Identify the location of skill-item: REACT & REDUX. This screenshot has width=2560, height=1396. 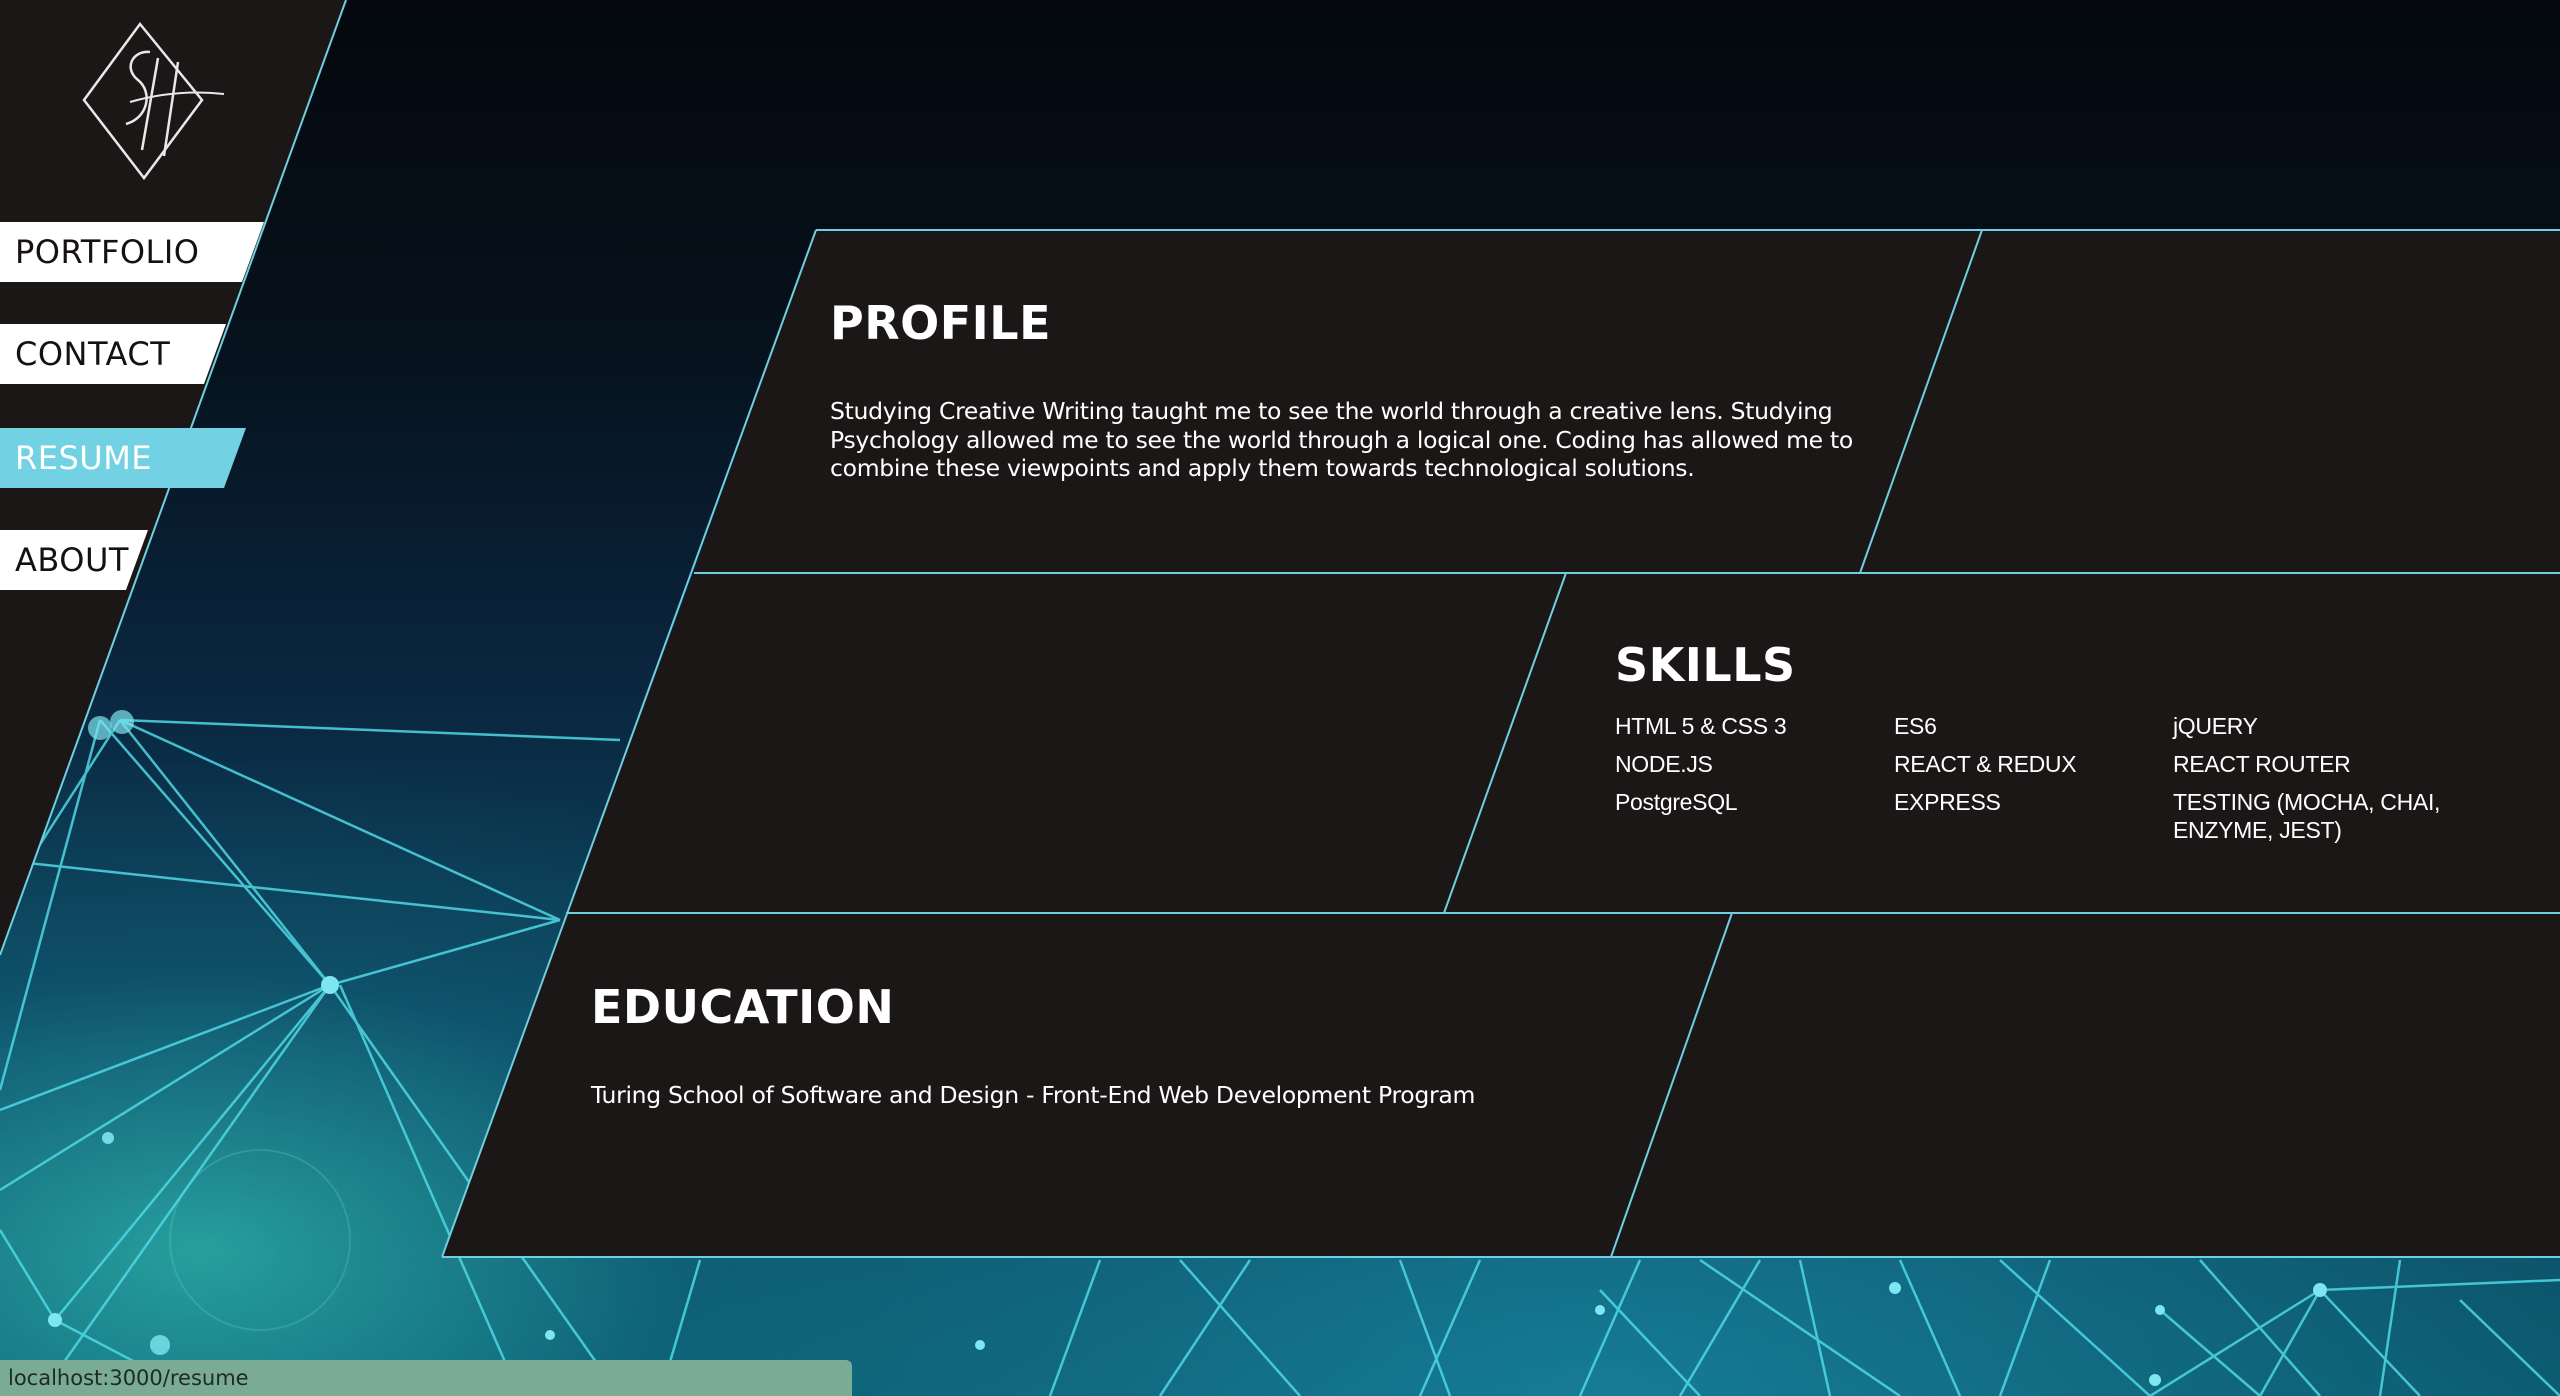
(1985, 764).